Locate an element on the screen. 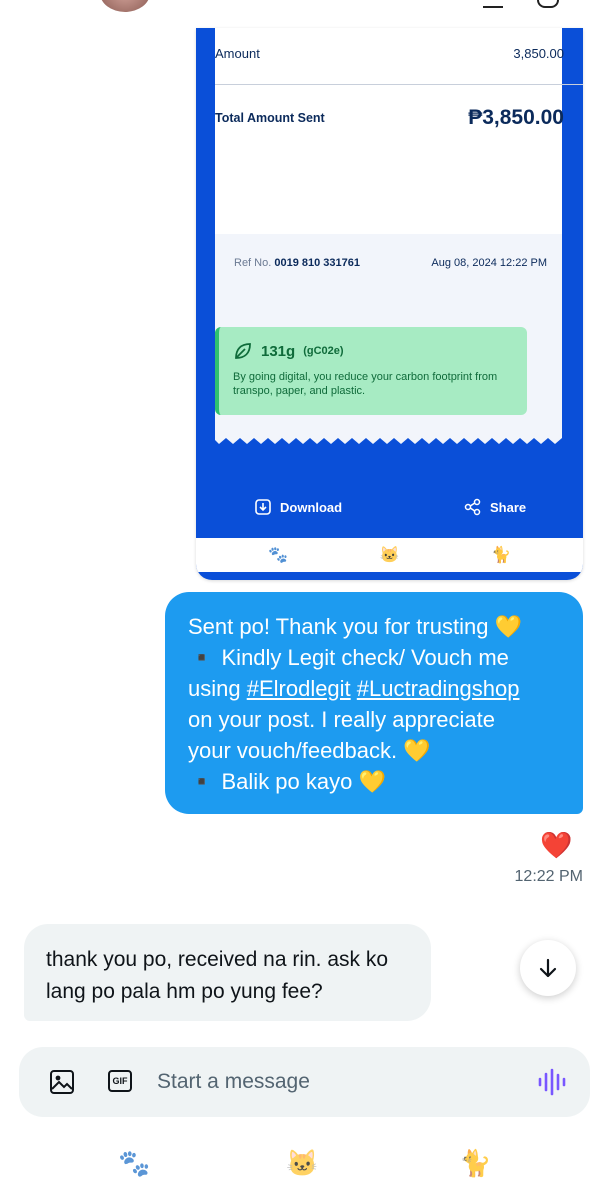 This screenshot has height=1200, width=607. sent-line-4: on your post. I really appreciate is located at coordinates (341, 719).